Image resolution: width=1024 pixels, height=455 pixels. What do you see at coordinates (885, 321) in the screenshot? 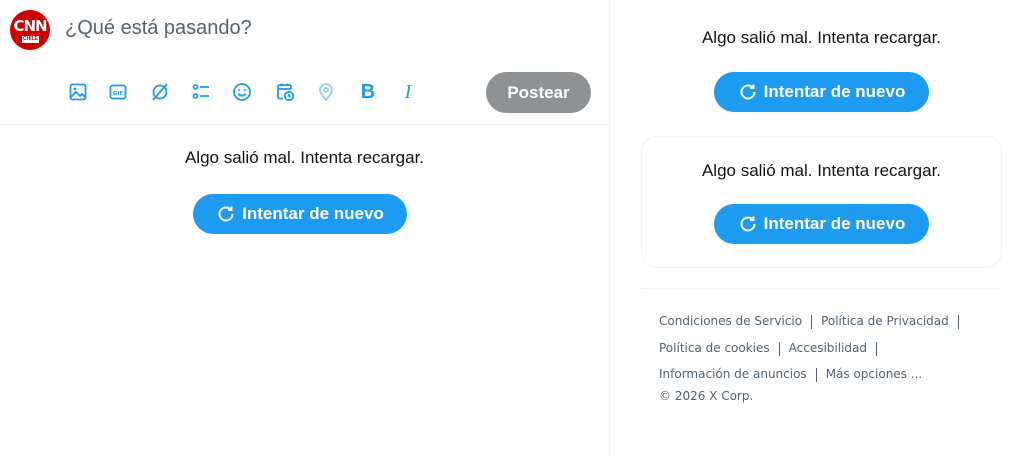
I see `footer-link-privacy: Política de Privacidad` at bounding box center [885, 321].